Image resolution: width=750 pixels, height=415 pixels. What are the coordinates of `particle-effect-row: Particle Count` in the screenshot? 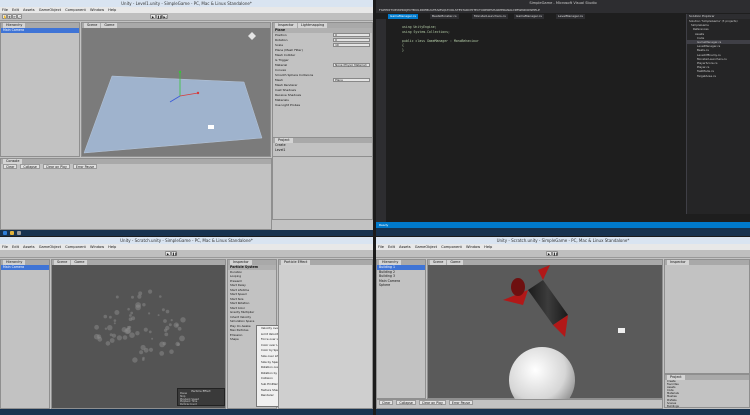 It's located at (201, 405).